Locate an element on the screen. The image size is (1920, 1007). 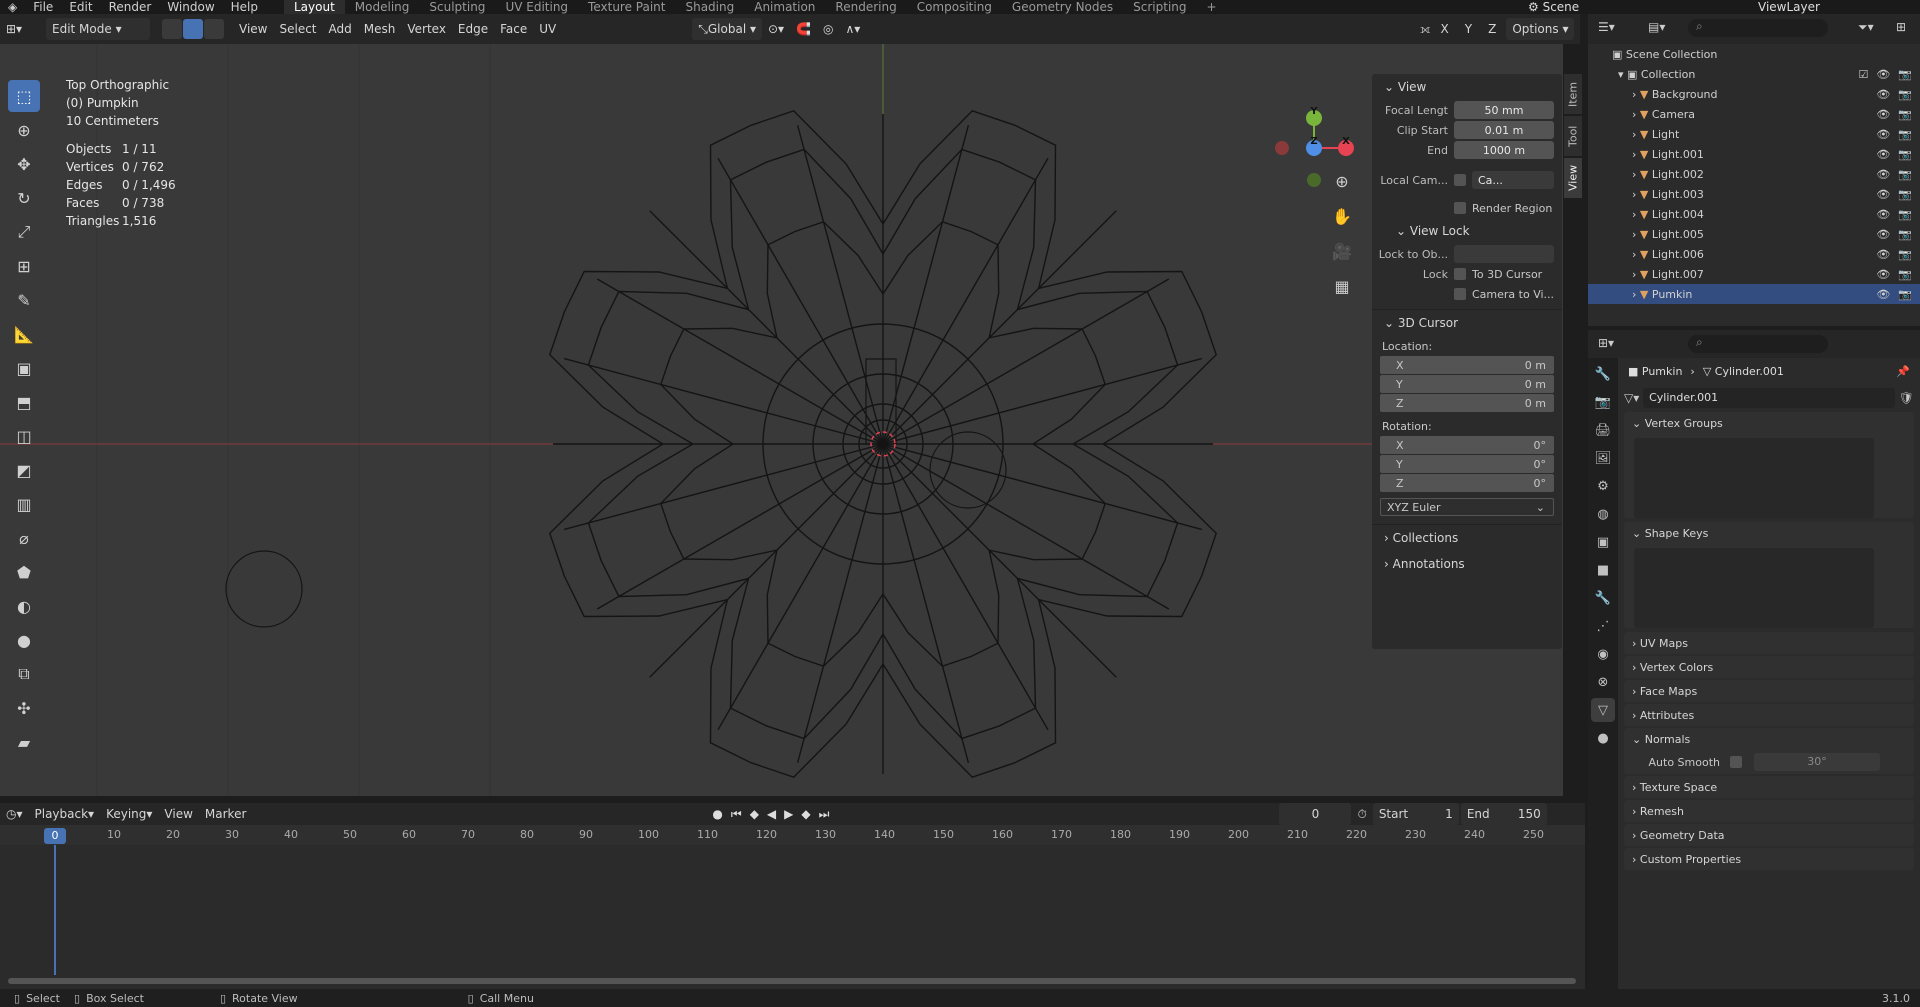
play-reverse-icon: ◀ is located at coordinates (771, 814).